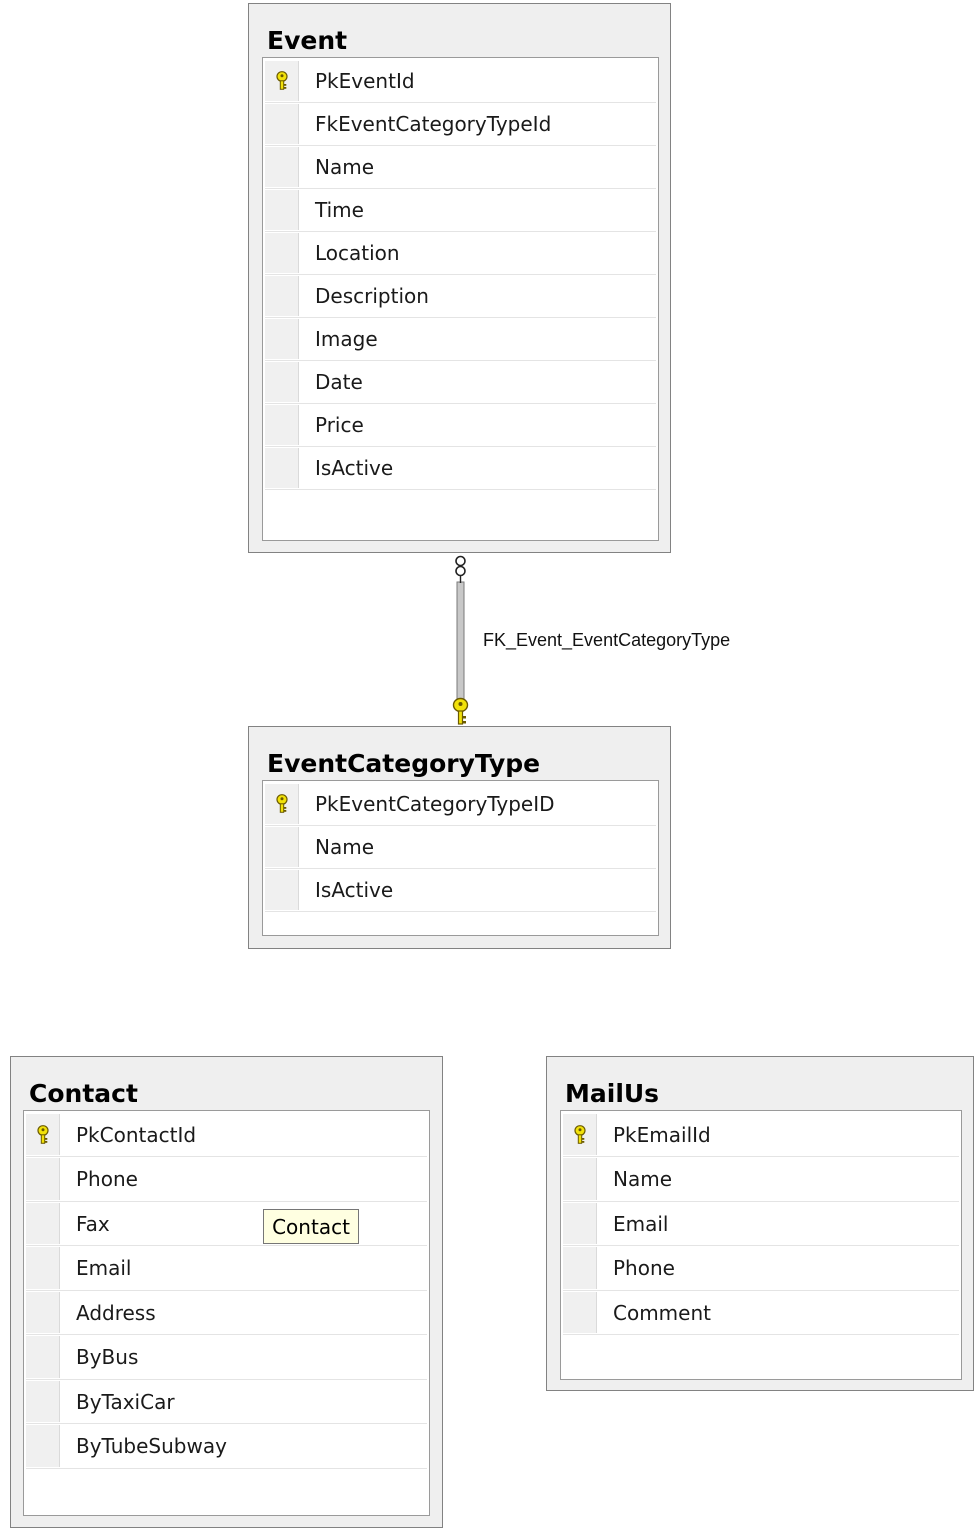  Describe the element at coordinates (136, 1134) in the screenshot. I see `column-name: PkContactId` at that location.